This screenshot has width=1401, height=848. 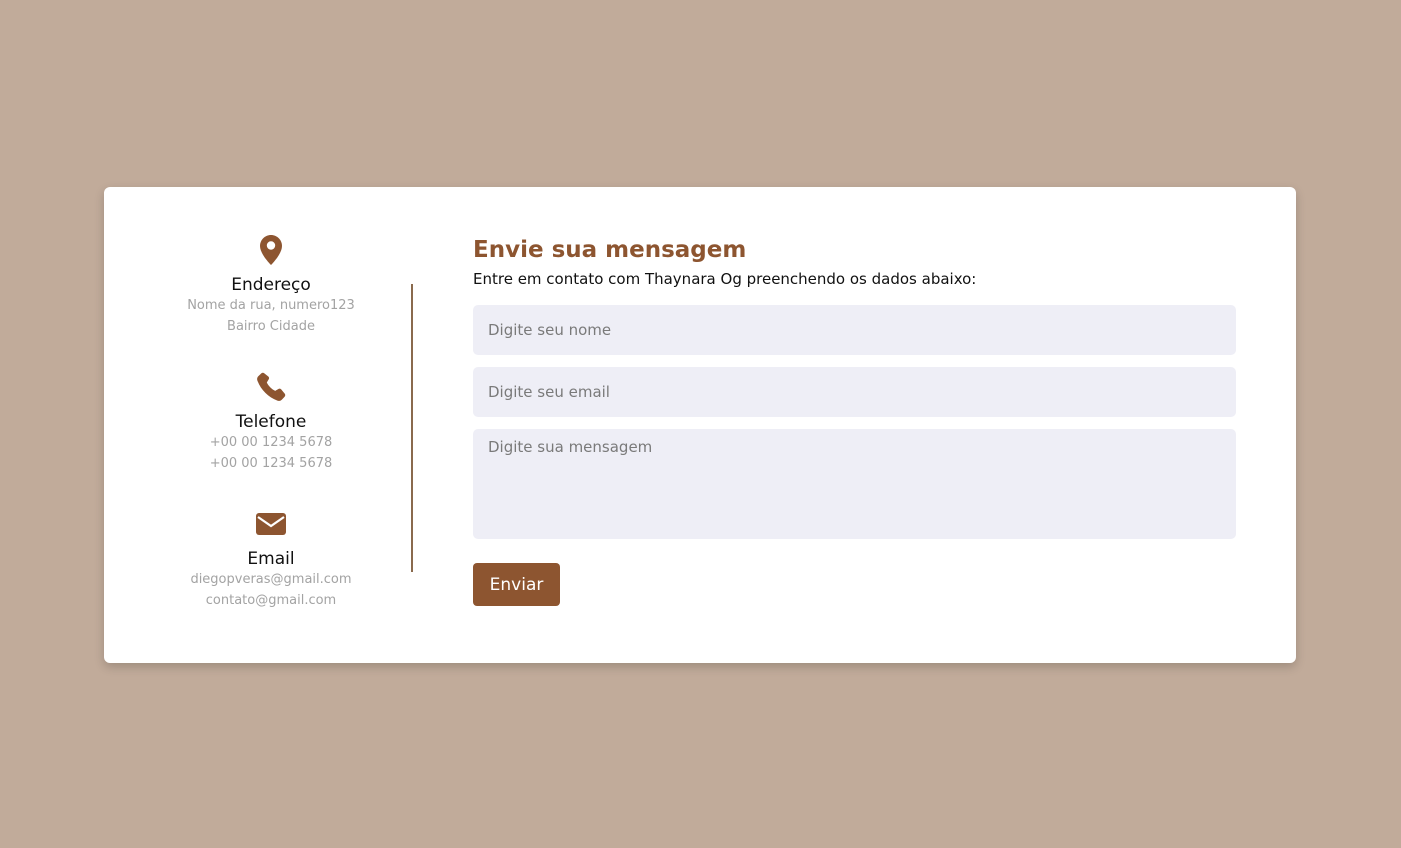 What do you see at coordinates (271, 442) in the screenshot?
I see `phone-line-1: +00 00 1234 5678` at bounding box center [271, 442].